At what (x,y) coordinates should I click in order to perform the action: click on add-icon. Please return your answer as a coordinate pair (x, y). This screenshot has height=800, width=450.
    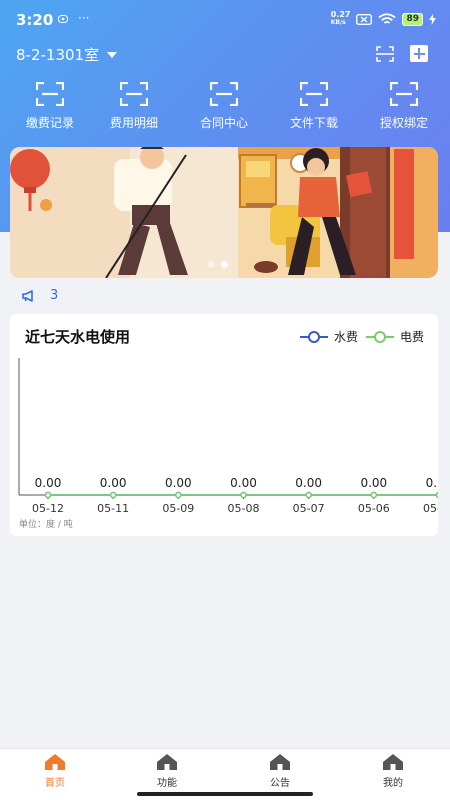
    Looking at the image, I should click on (419, 53).